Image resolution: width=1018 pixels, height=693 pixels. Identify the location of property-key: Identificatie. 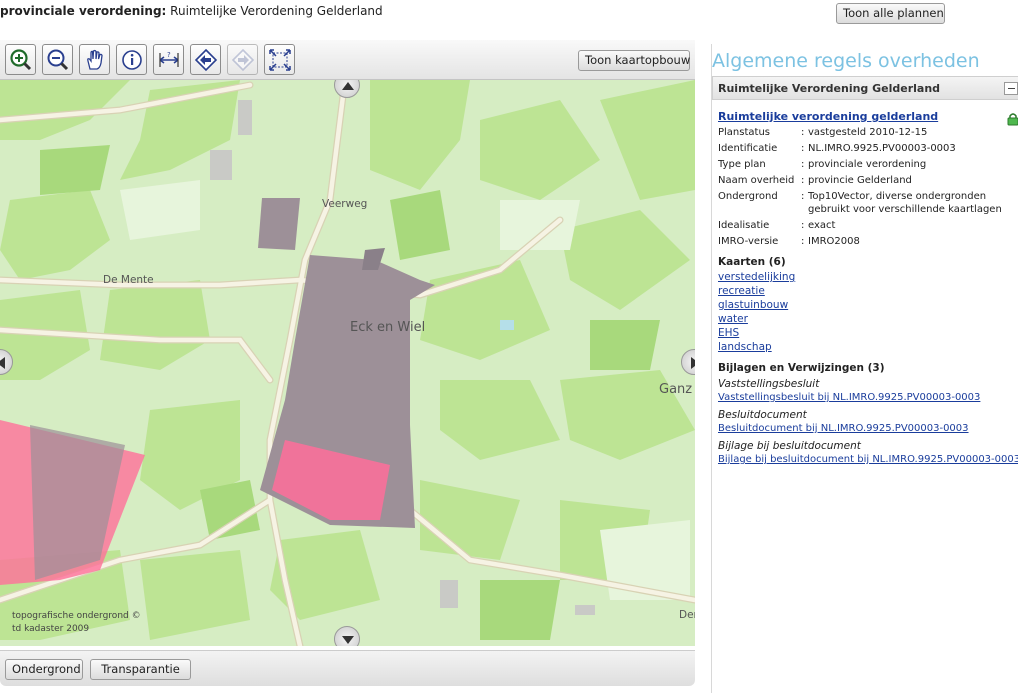
(748, 148).